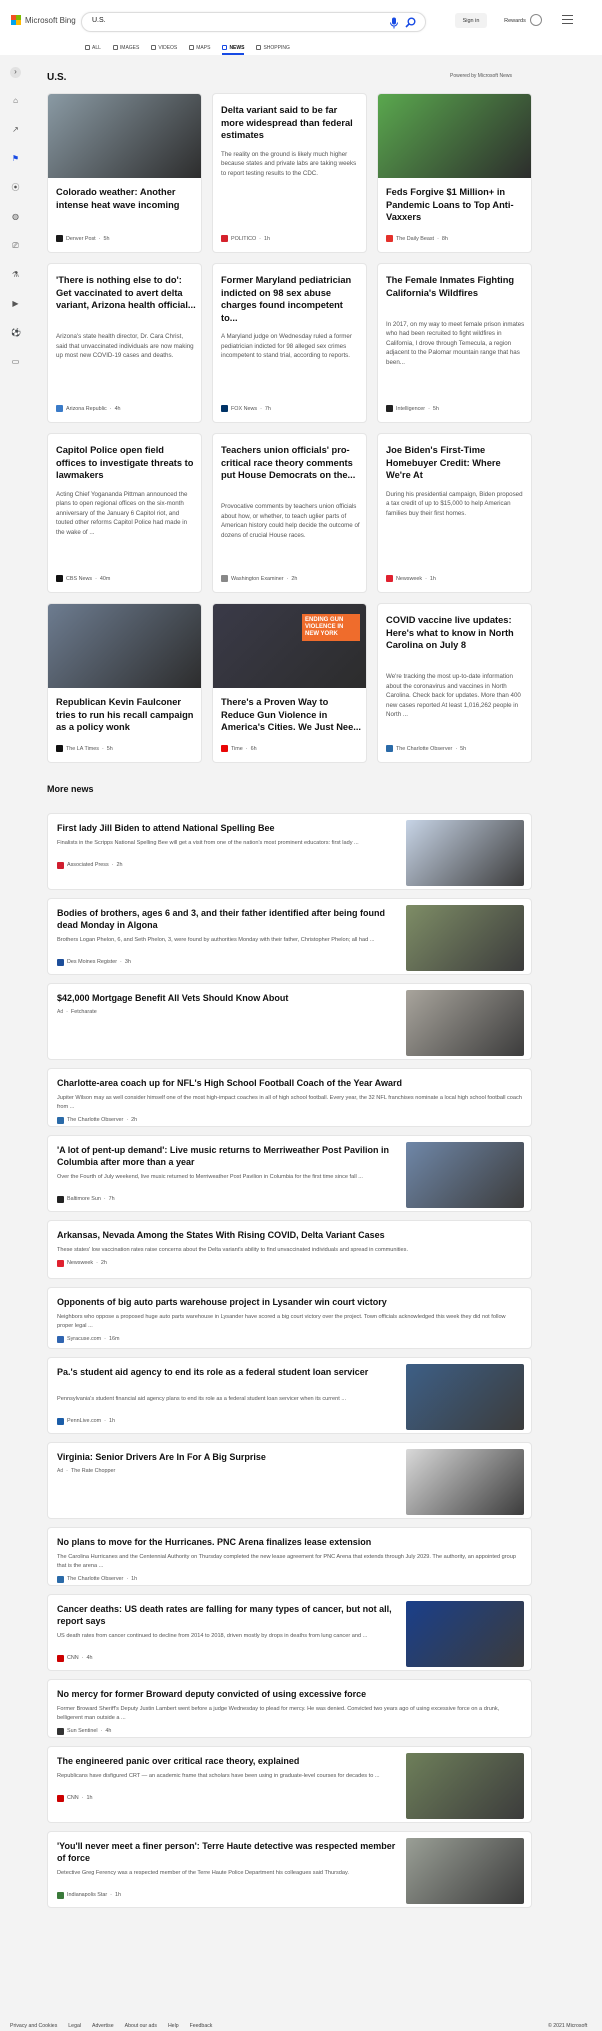 This screenshot has height=2031, width=602. I want to click on row-source: Sun Sentinel · 4h, so click(84, 1731).